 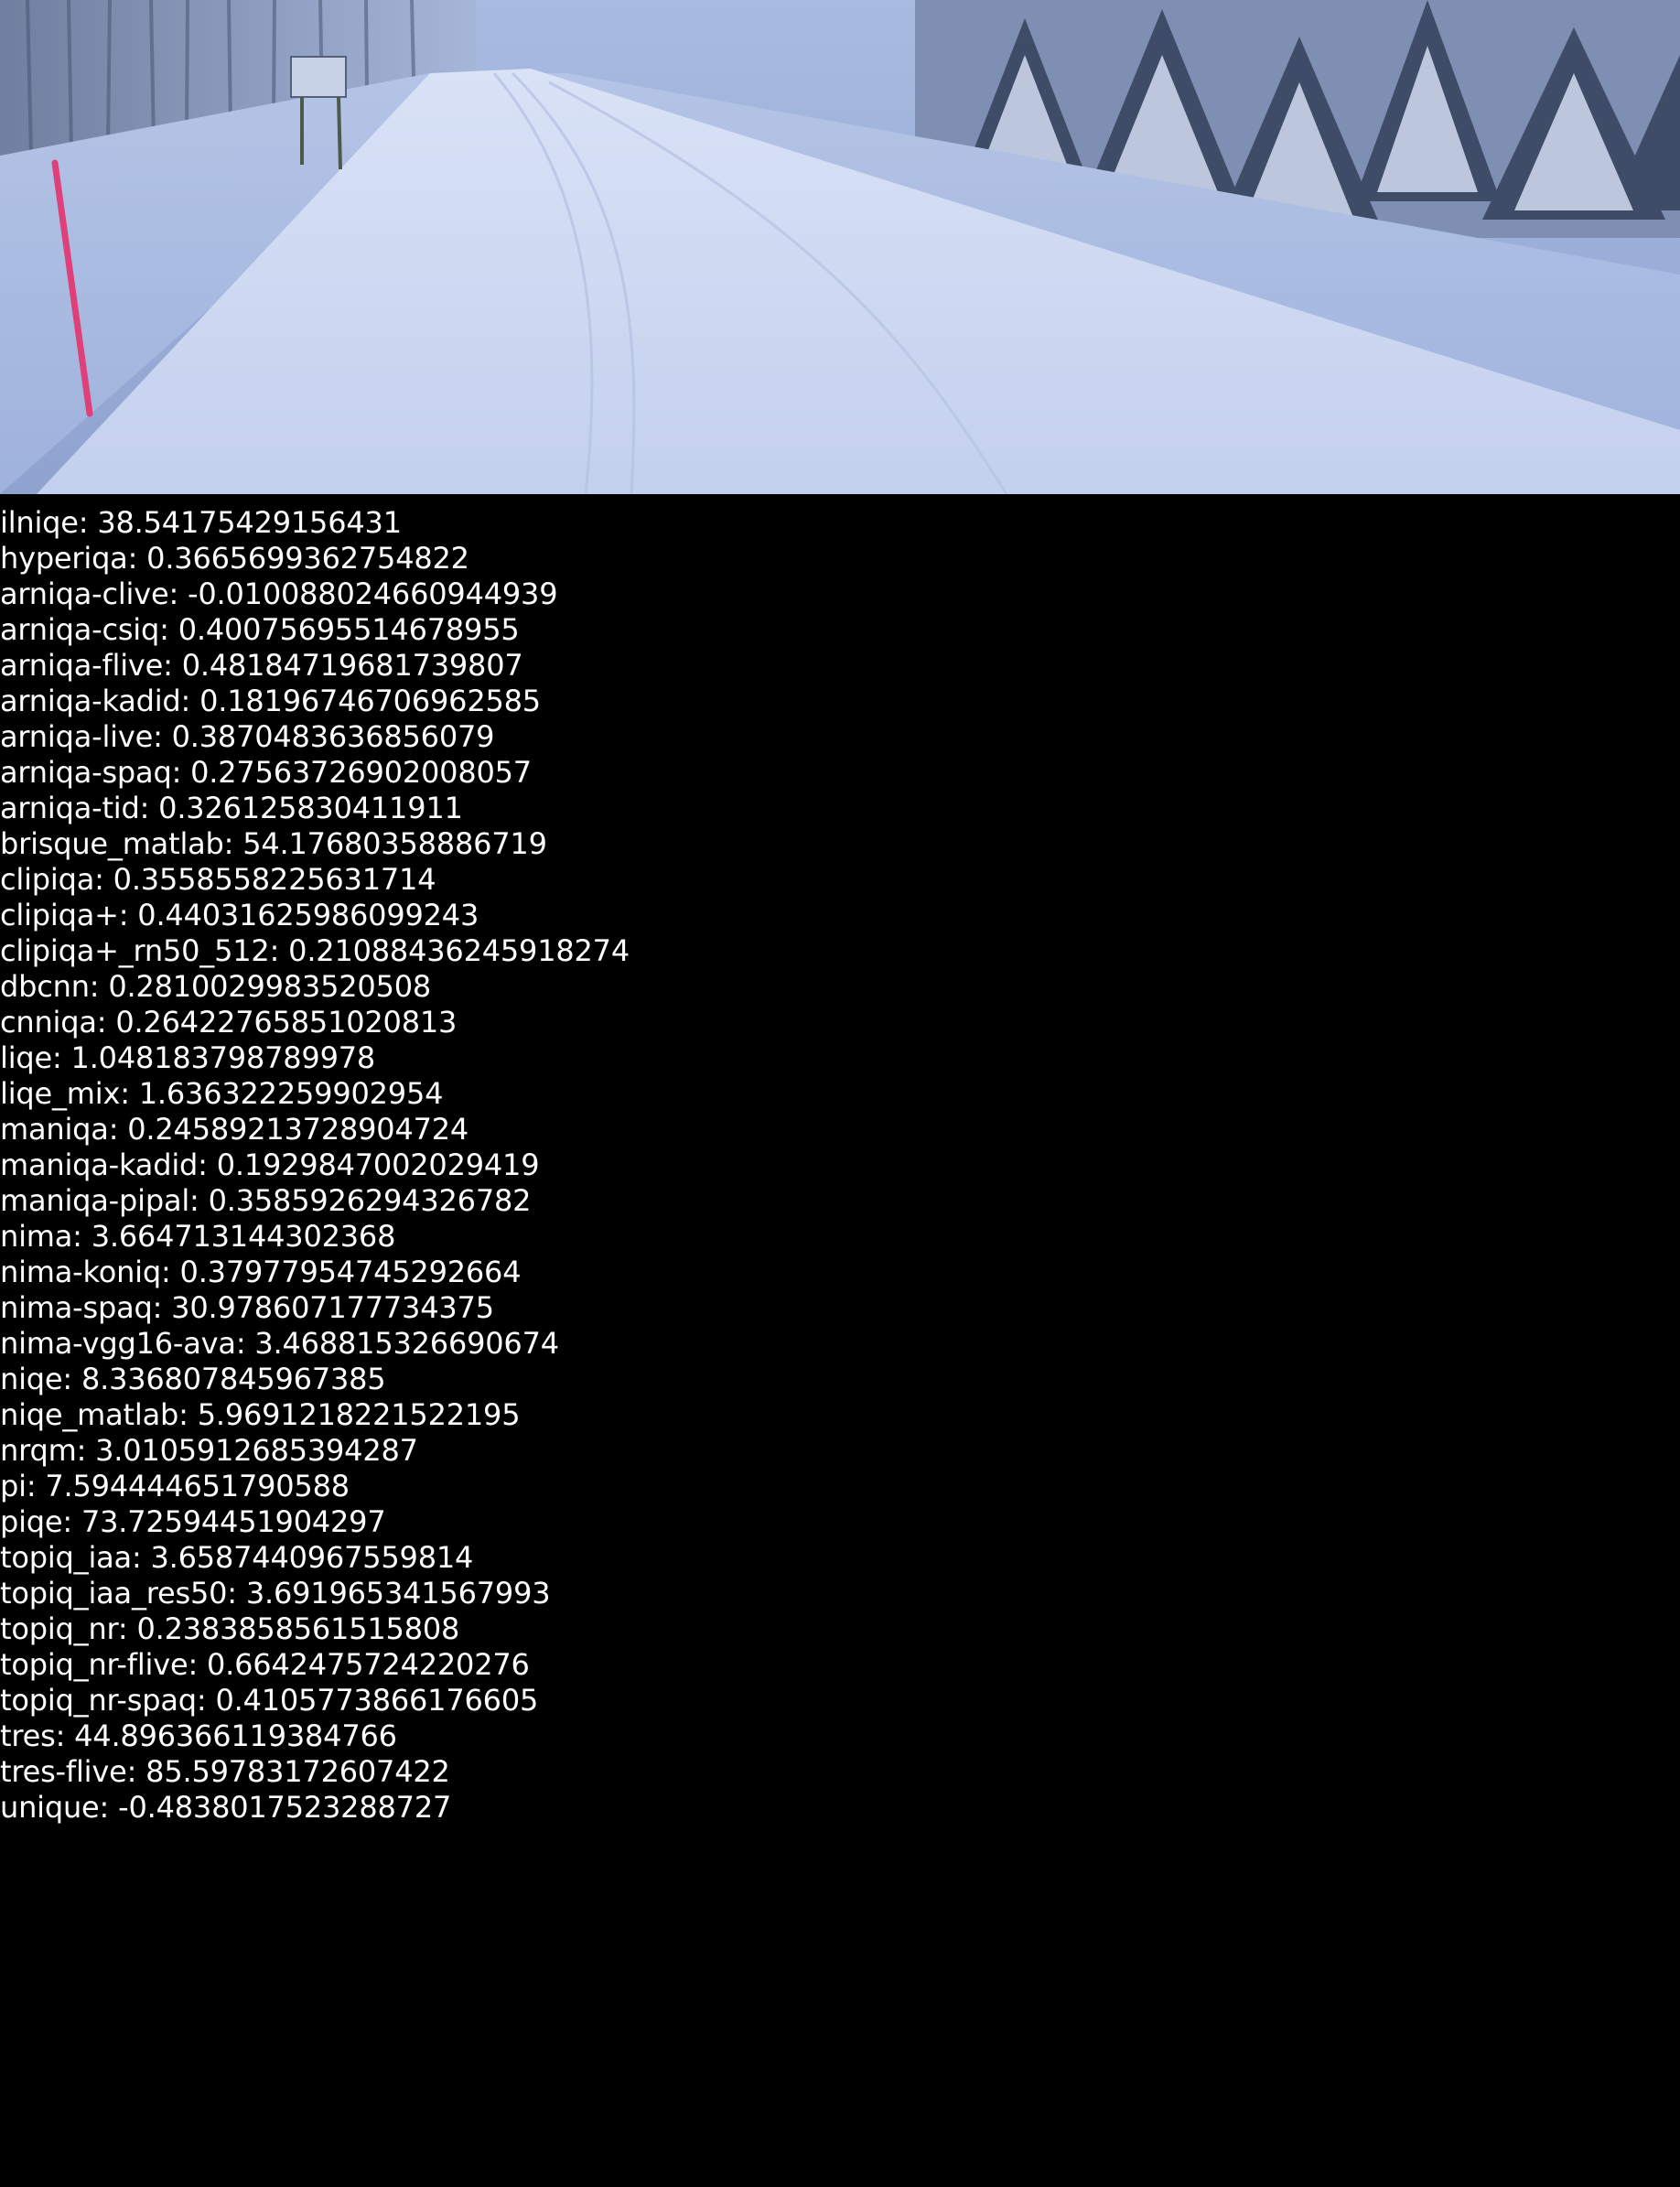 I want to click on metric-name: liqe_mix, so click(x=60, y=1093).